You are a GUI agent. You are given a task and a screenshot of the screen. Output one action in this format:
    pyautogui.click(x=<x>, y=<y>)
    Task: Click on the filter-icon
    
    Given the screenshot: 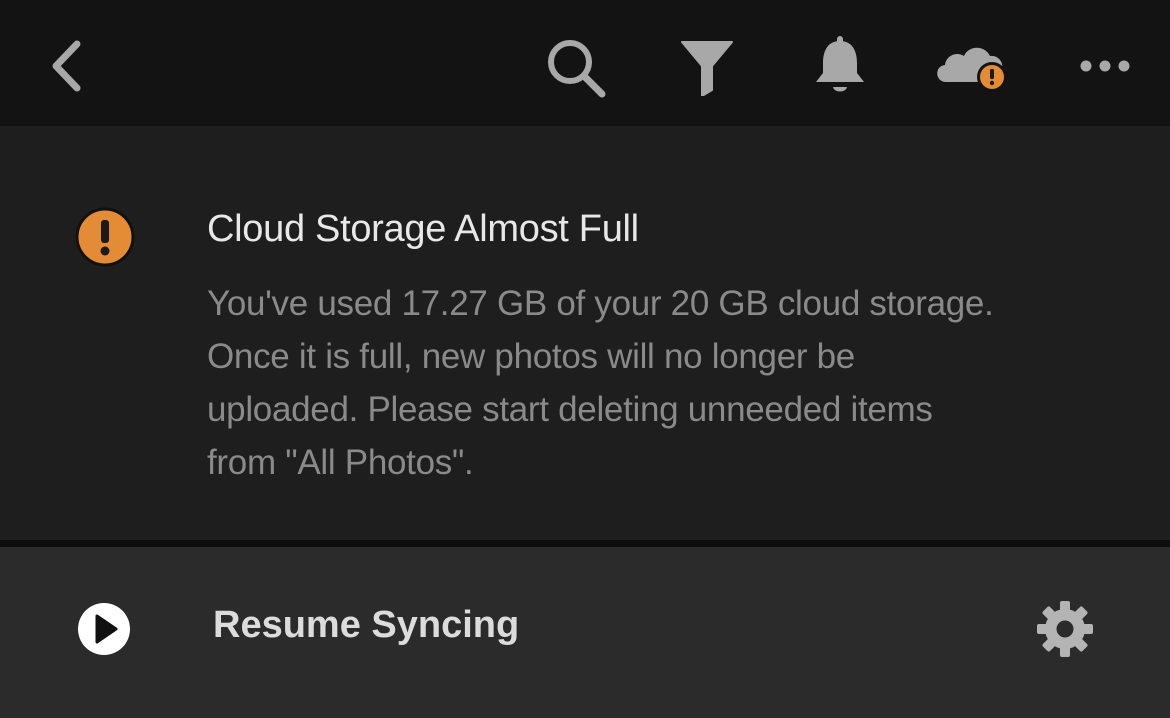 What is the action you would take?
    pyautogui.click(x=707, y=67)
    